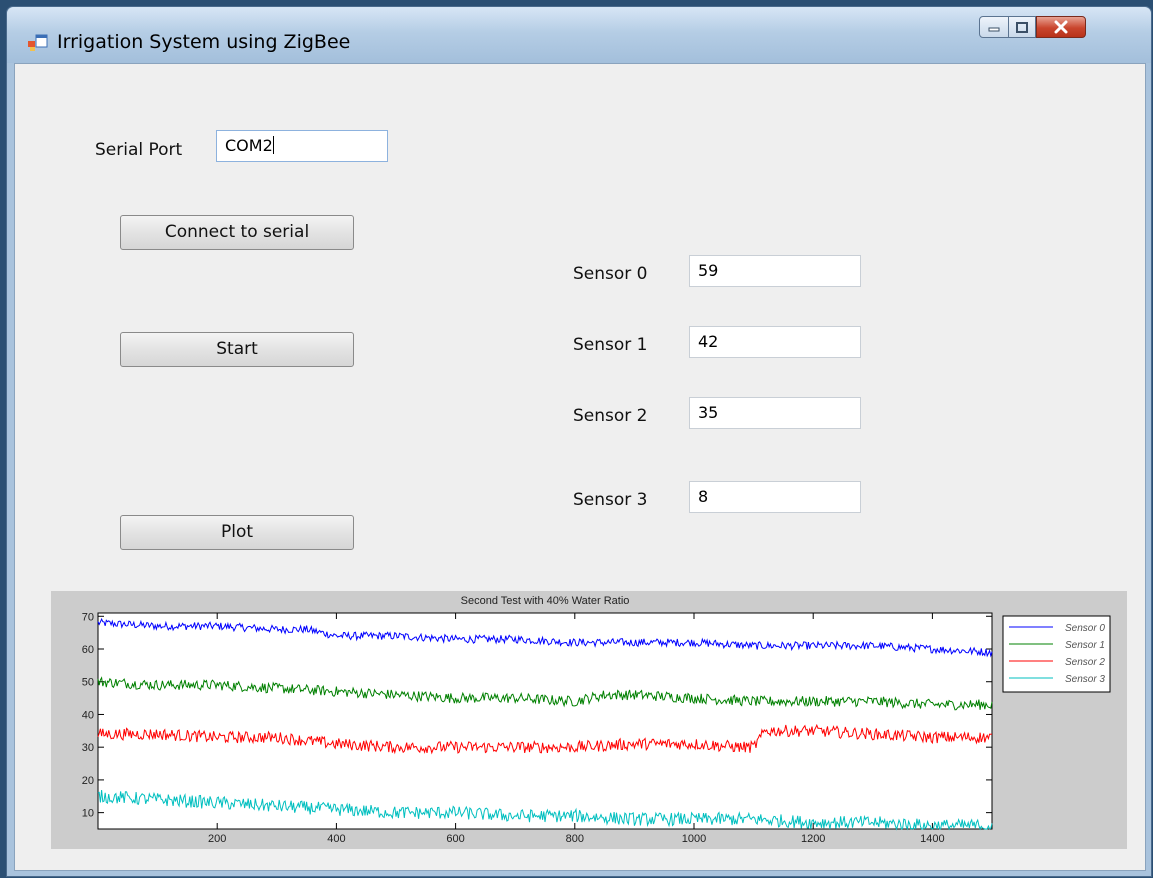  Describe the element at coordinates (545, 601) in the screenshot. I see `chart-title: Second Test with 40% Water Ratio` at that location.